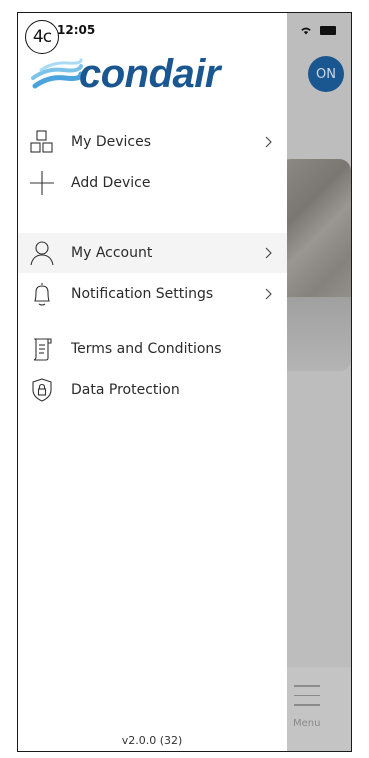 The height and width of the screenshot is (758, 369). What do you see at coordinates (42, 294) in the screenshot?
I see `bell-icon` at bounding box center [42, 294].